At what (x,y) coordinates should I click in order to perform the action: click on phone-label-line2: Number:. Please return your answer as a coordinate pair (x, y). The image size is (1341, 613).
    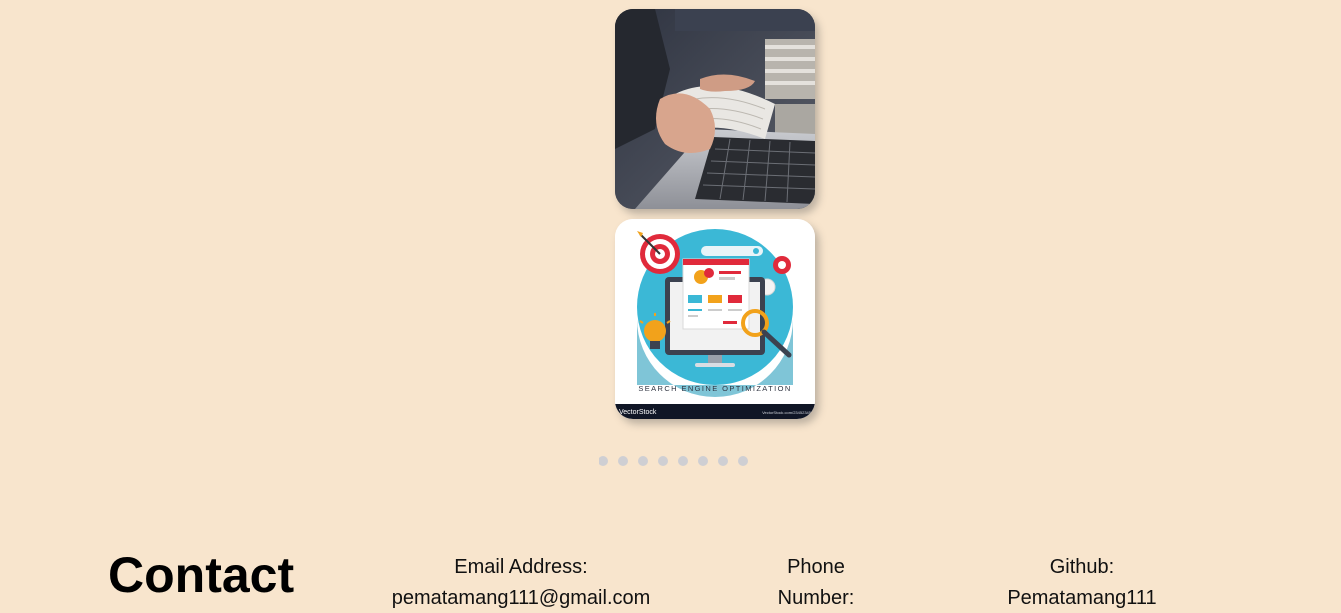
    Looking at the image, I should click on (816, 598).